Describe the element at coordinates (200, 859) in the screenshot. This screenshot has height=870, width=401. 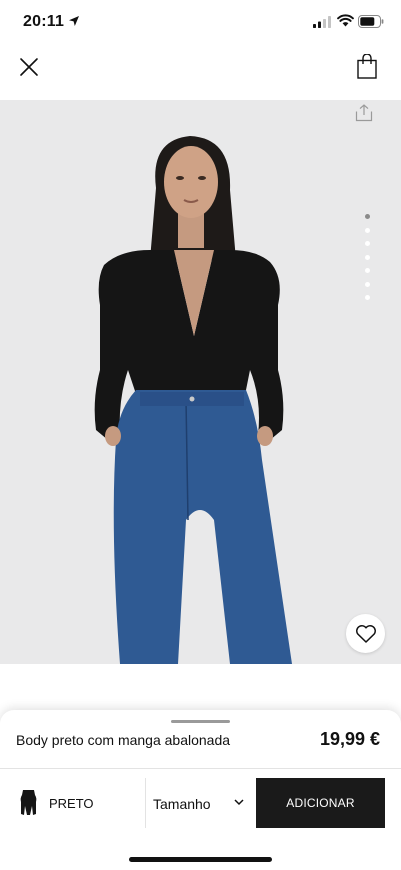
I see `home-indicator` at that location.